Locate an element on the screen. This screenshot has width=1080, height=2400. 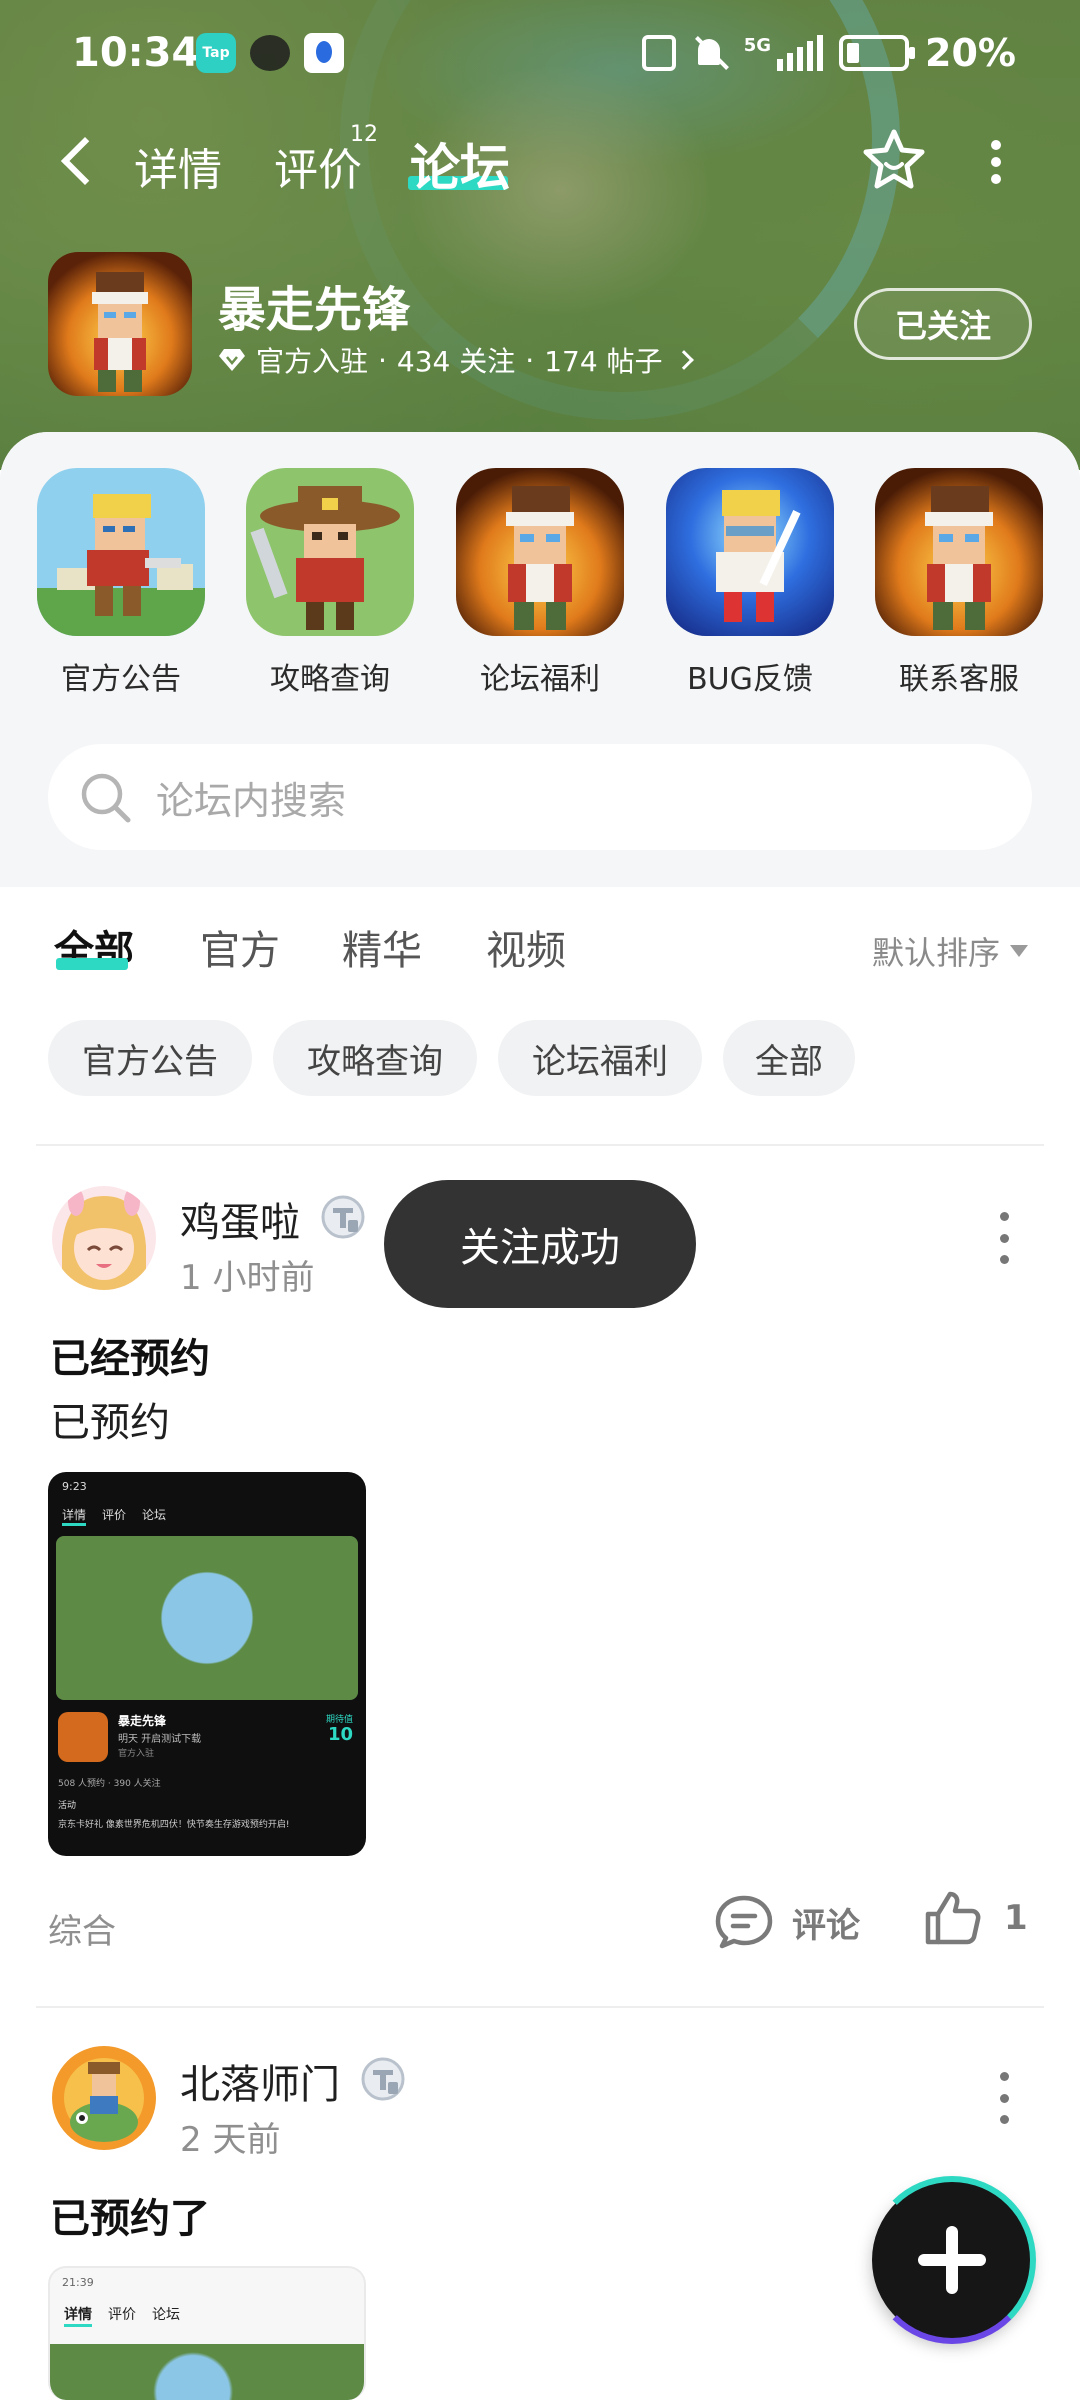
status-bar: 10:34 Tap 5G 20% is located at coordinates (540, 53).